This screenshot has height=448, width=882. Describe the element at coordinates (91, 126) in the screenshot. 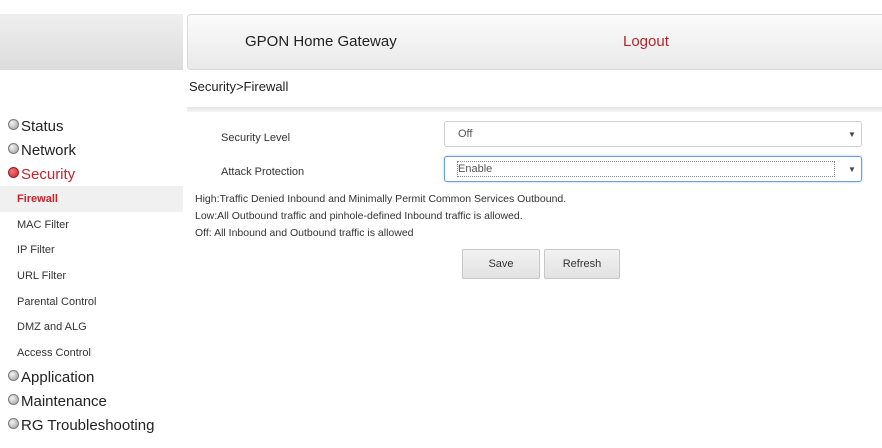

I see `sidebar-item-status: Status` at that location.